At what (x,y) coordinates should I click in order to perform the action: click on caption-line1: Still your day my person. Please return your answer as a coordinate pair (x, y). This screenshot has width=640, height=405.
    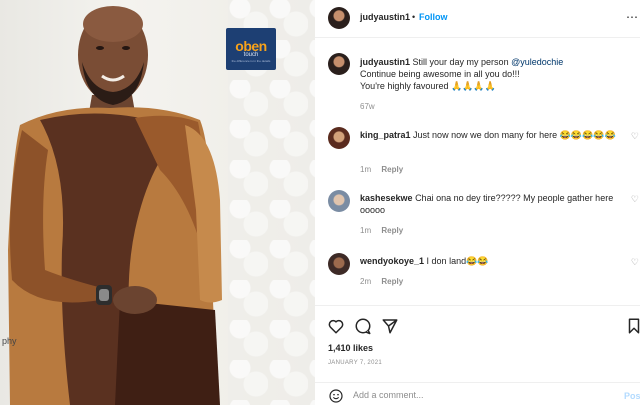
    Looking at the image, I should click on (462, 62).